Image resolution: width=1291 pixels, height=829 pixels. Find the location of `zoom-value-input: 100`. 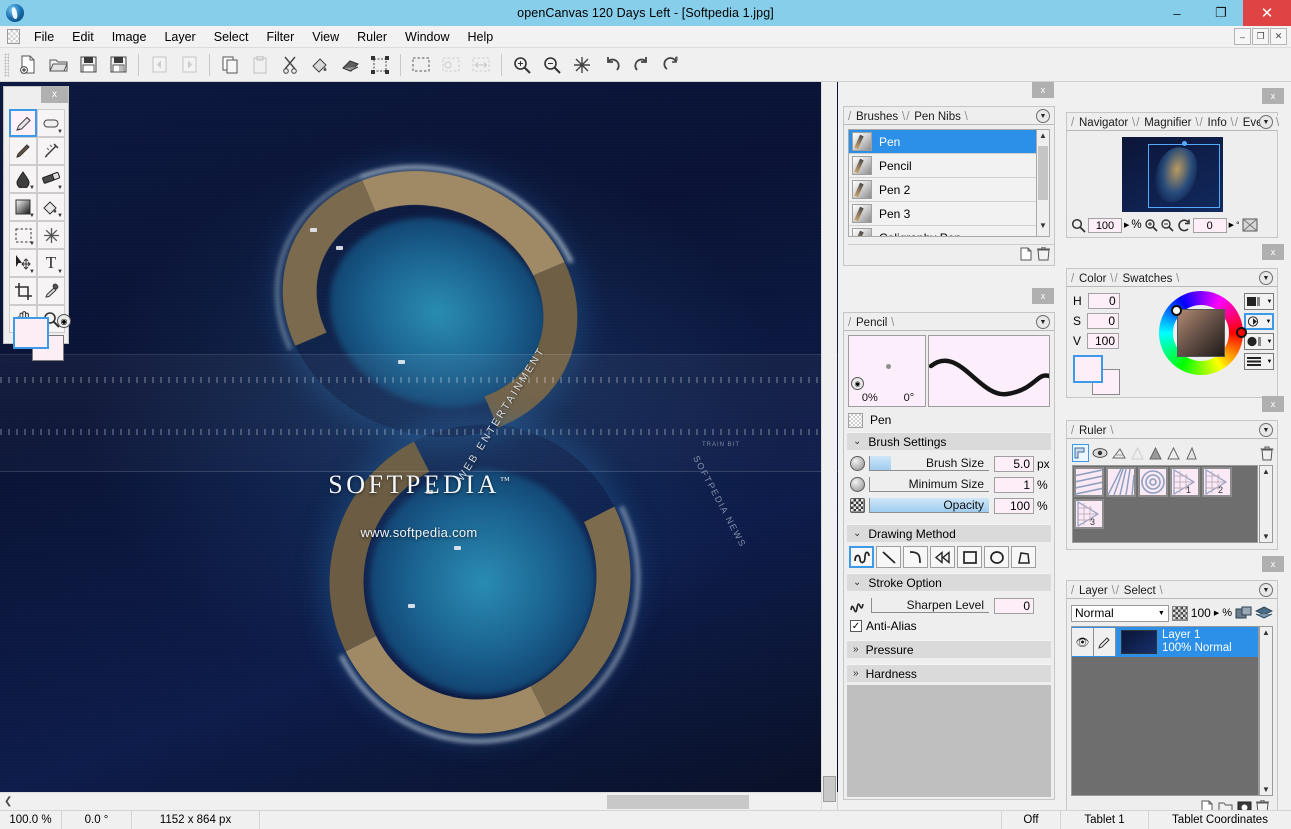

zoom-value-input: 100 is located at coordinates (1105, 225).